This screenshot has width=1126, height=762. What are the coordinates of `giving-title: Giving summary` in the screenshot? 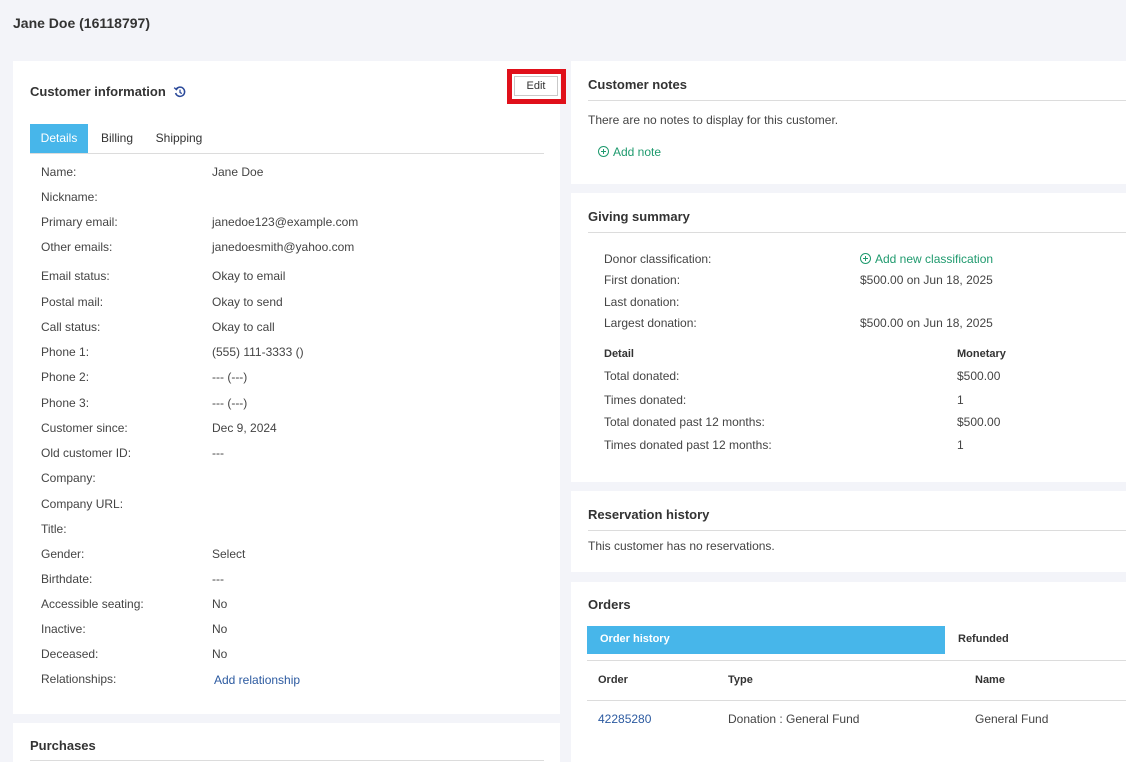 It's located at (639, 216).